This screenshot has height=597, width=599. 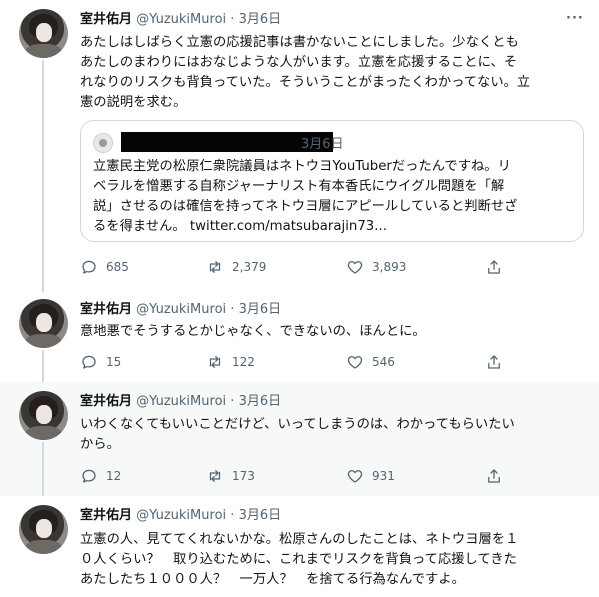 I want to click on like-button: 931, so click(x=370, y=476).